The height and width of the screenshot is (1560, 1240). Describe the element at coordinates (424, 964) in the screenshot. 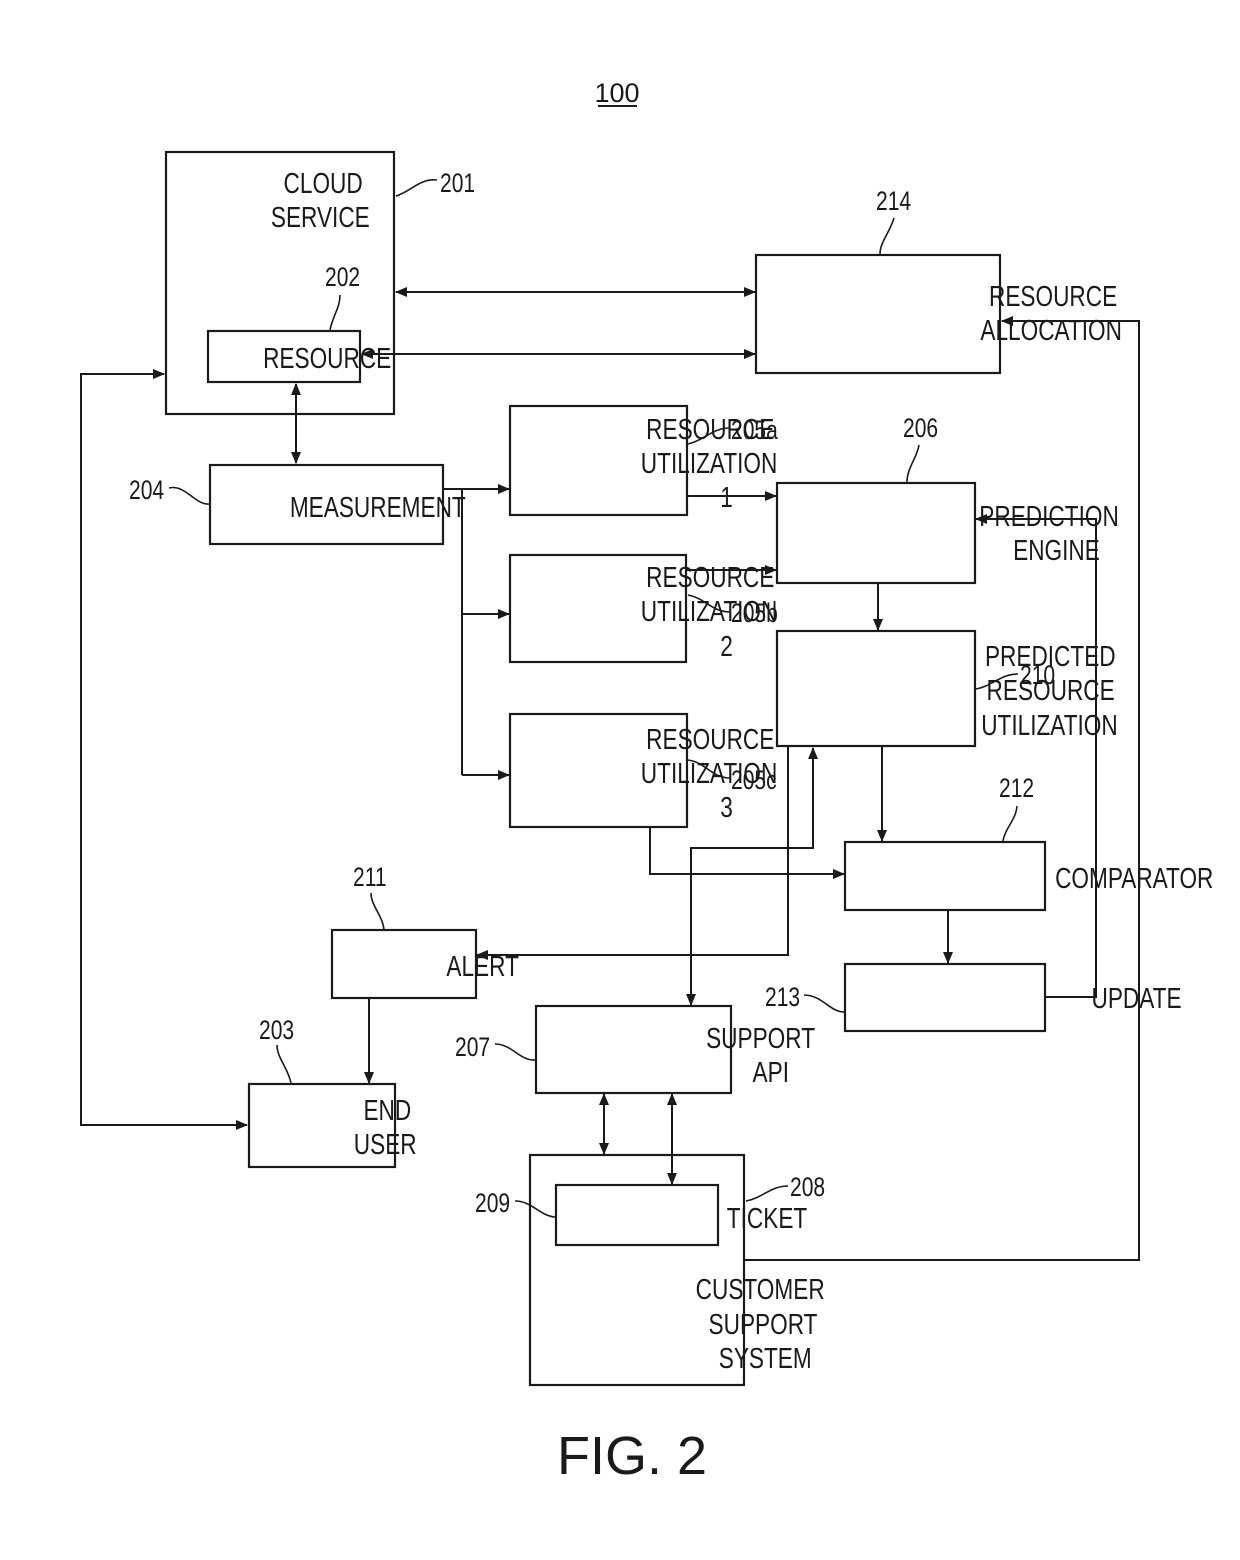

I see `node-alert: ALERT` at that location.